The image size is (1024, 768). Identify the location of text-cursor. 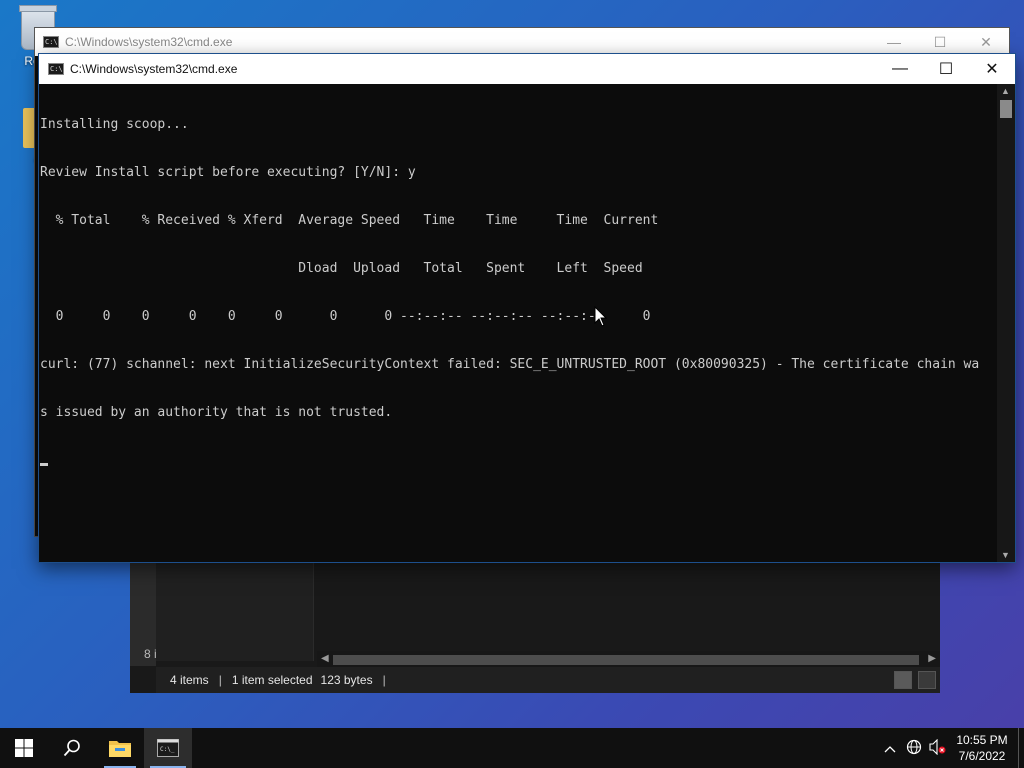
(44, 464).